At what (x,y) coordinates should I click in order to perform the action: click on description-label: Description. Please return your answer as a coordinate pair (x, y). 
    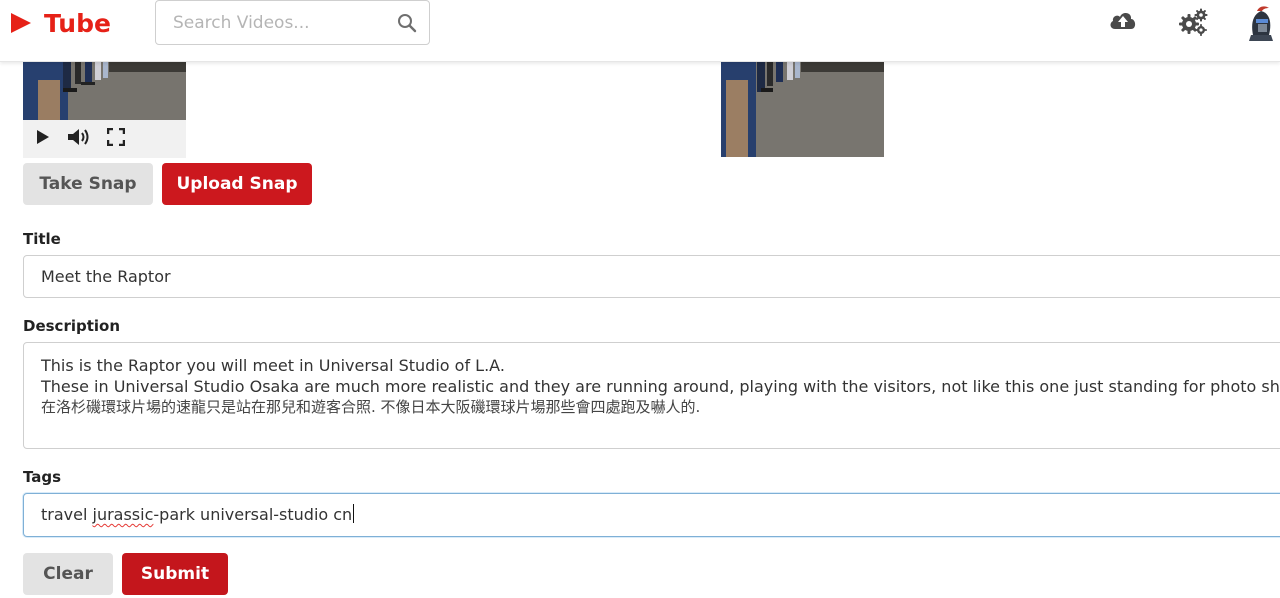
    Looking at the image, I should click on (72, 326).